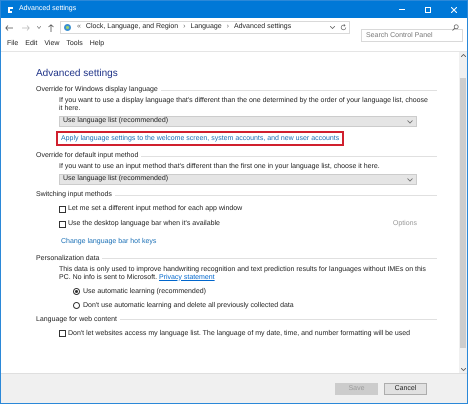 The width and height of the screenshot is (468, 404). I want to click on maximize-icon, so click(428, 9).